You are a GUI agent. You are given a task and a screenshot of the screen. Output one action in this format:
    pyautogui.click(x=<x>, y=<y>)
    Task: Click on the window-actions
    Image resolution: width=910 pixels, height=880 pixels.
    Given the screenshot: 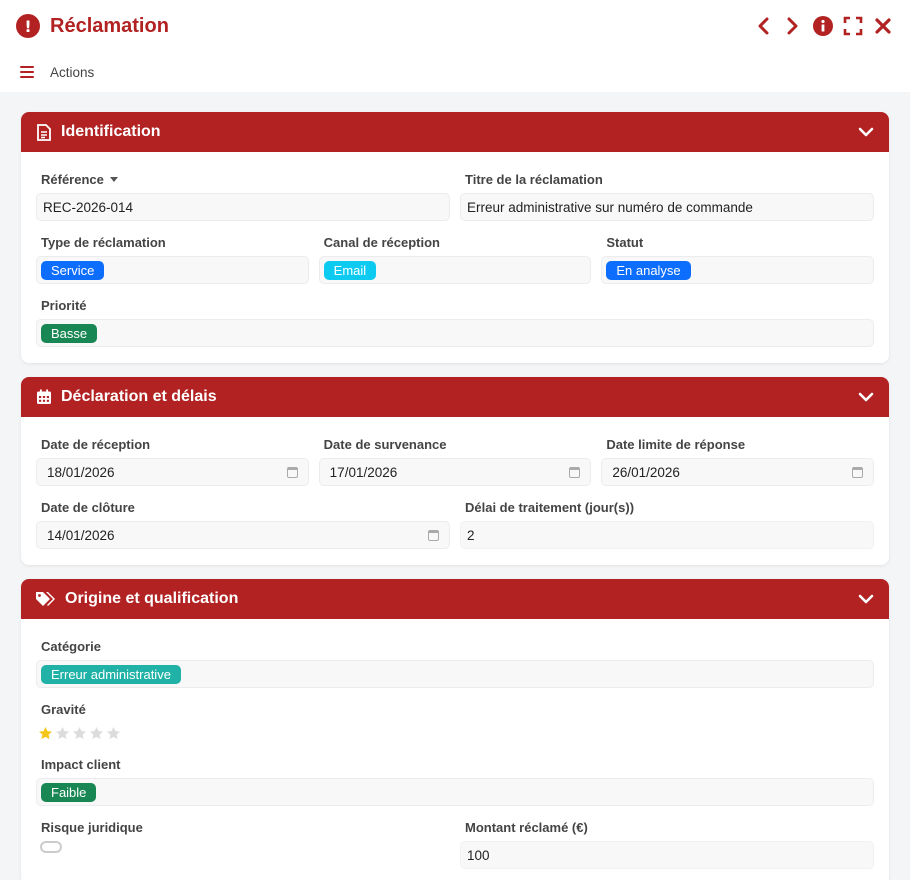 What is the action you would take?
    pyautogui.click(x=823, y=26)
    